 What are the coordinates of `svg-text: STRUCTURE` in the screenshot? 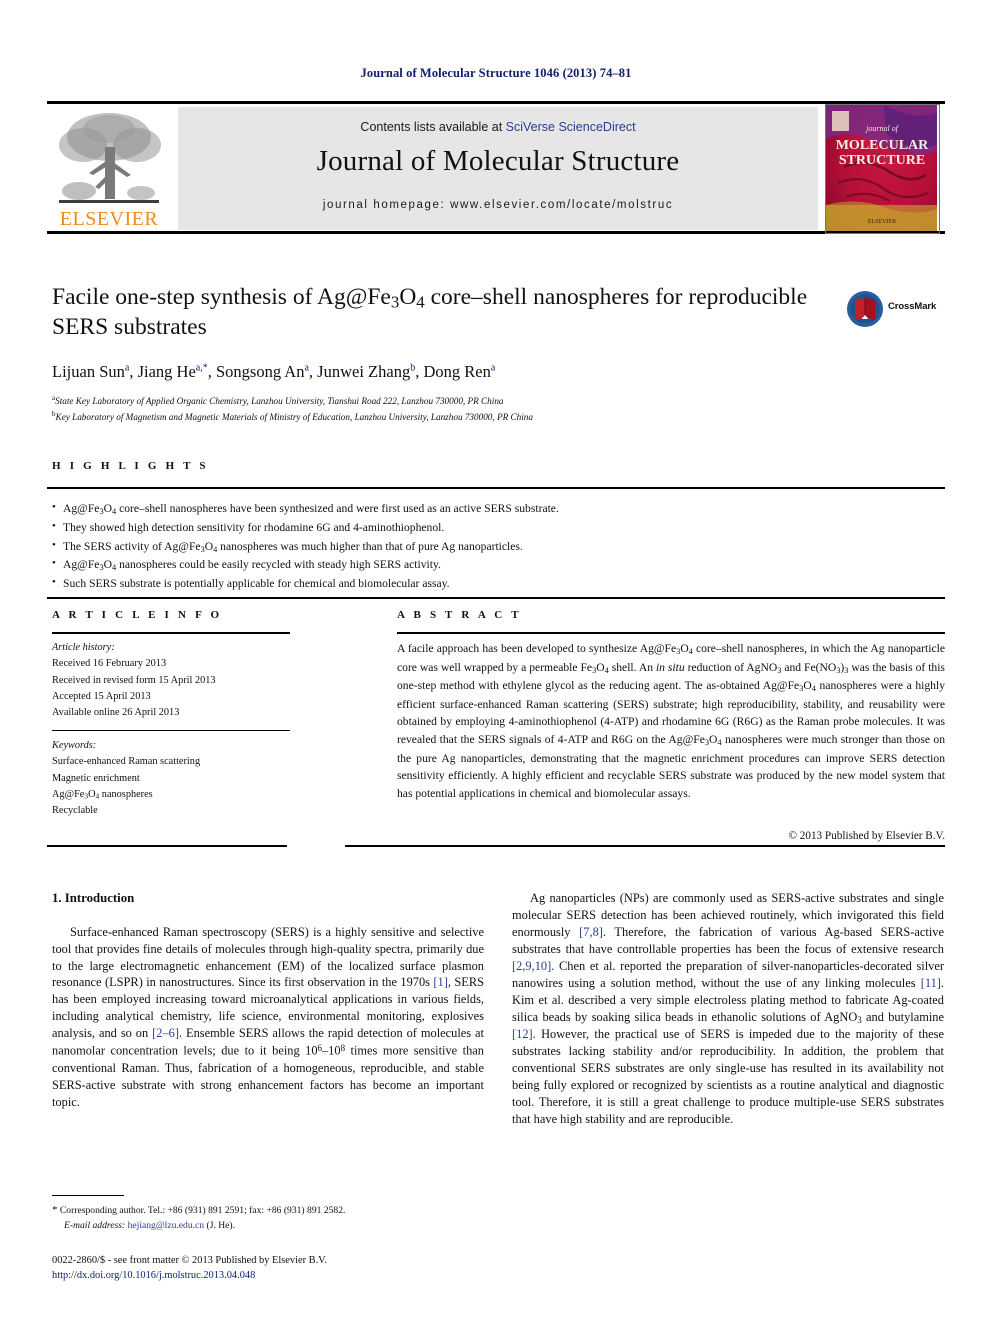 It's located at (882, 160).